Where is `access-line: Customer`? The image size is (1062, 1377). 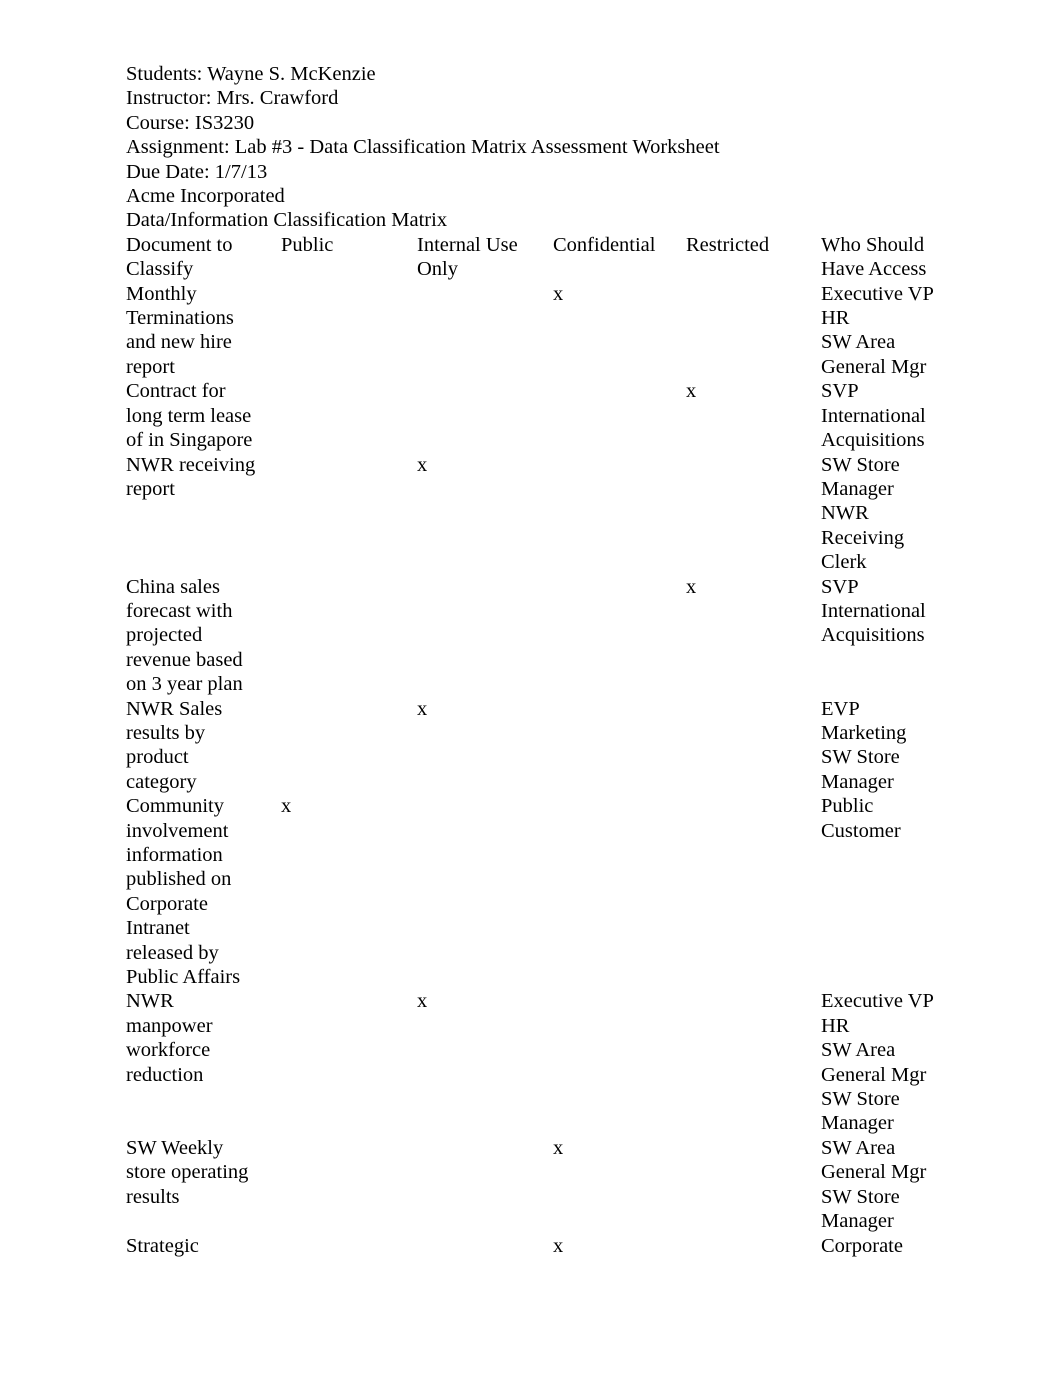
access-line: Customer is located at coordinates (861, 830).